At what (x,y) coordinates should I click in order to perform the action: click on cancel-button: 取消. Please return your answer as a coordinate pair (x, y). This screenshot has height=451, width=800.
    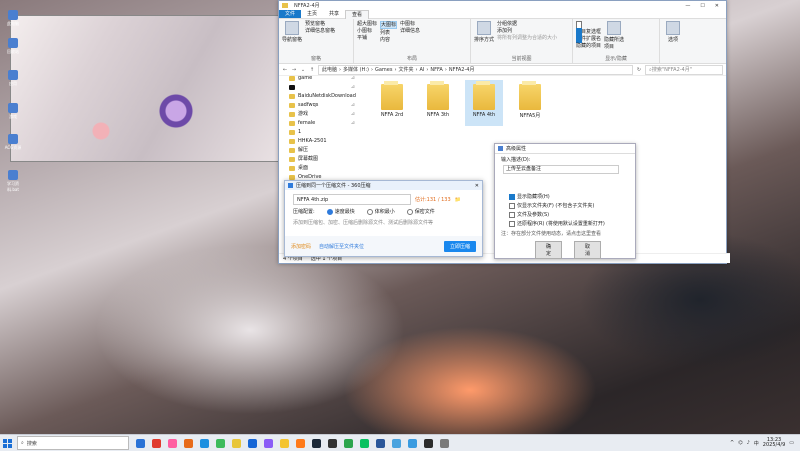
    Looking at the image, I should click on (587, 250).